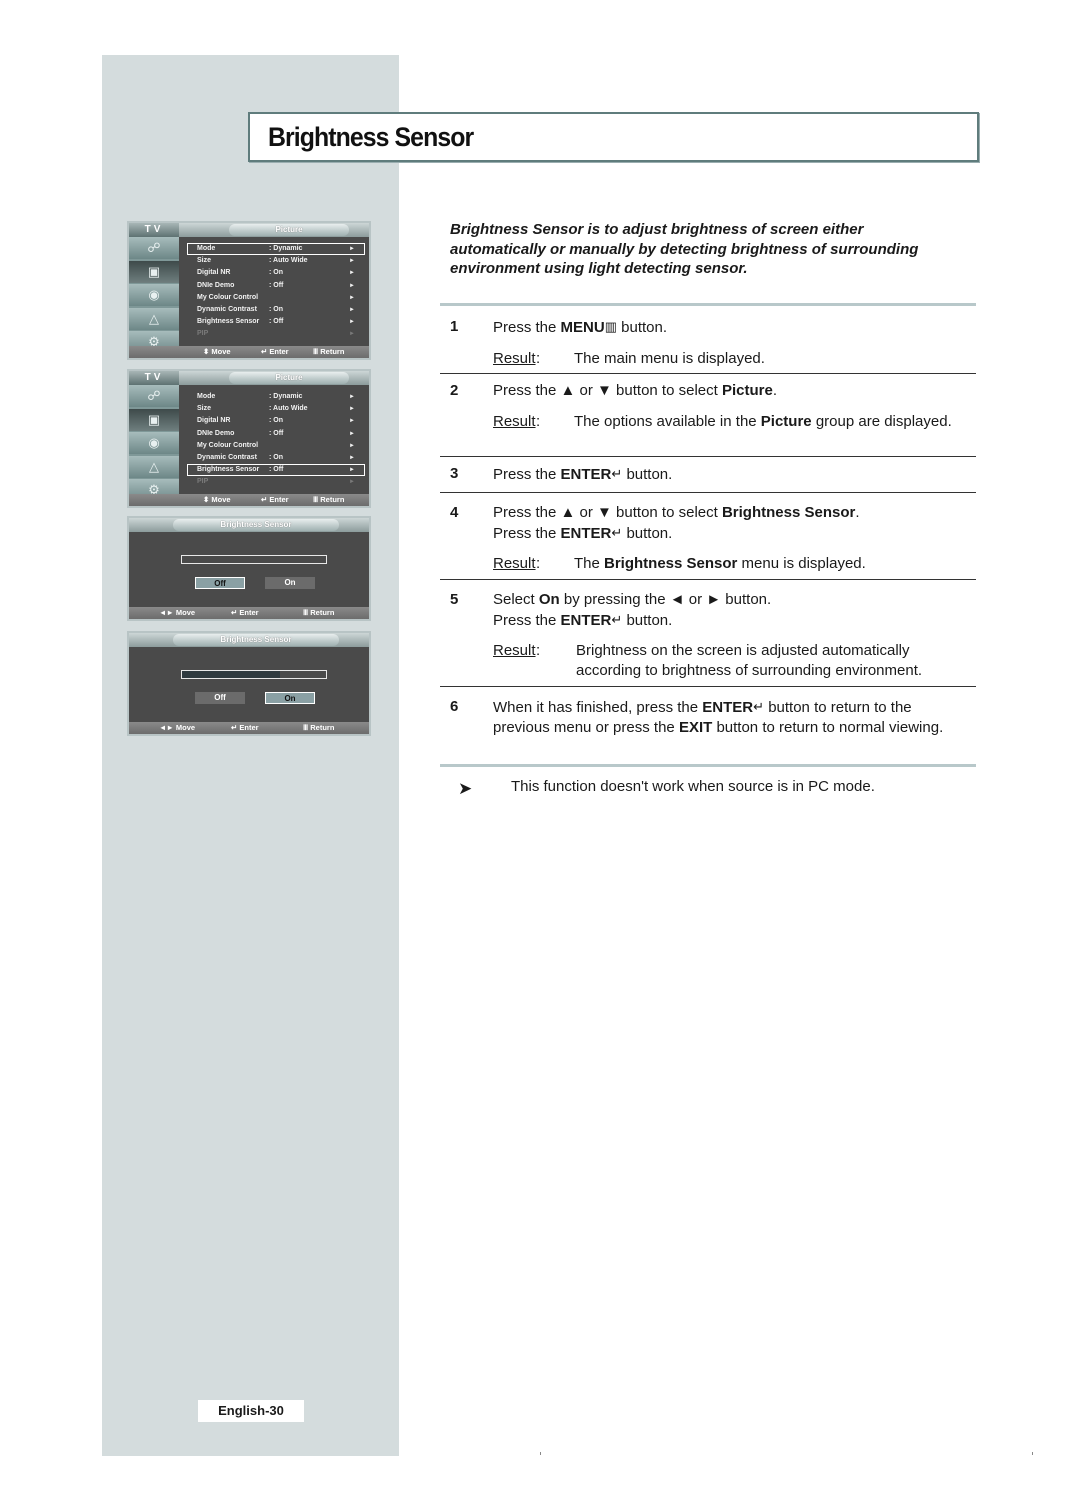 The width and height of the screenshot is (1080, 1498). Describe the element at coordinates (276, 409) in the screenshot. I see `osd-menu-item: Size: Auto Wide ►` at that location.